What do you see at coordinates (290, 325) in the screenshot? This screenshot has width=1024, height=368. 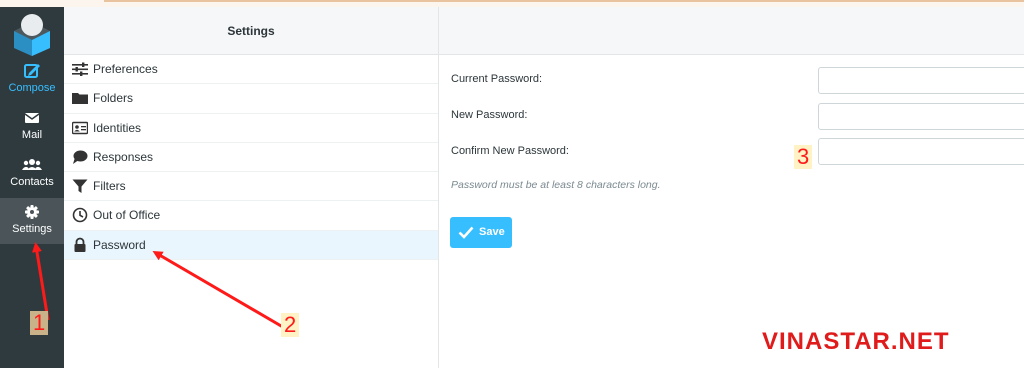 I see `step-2-label: 2` at bounding box center [290, 325].